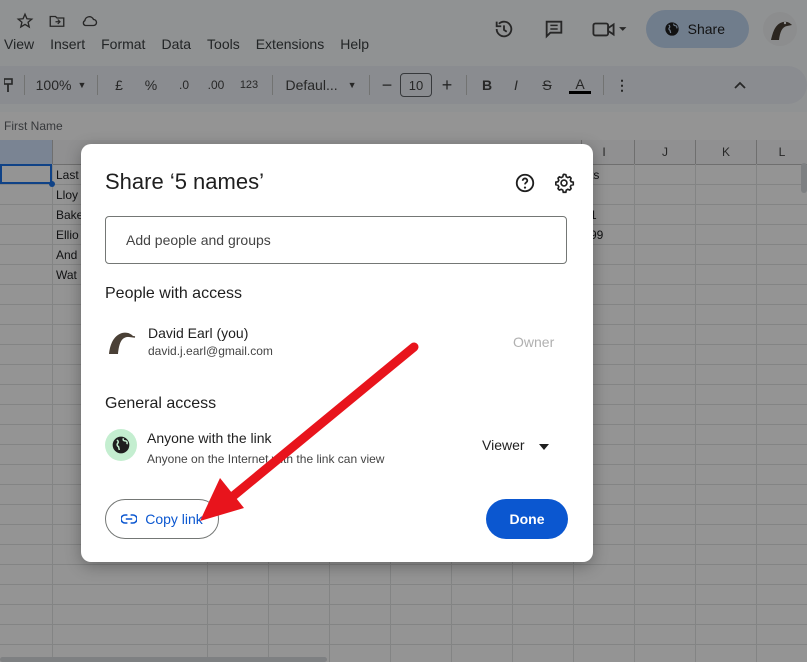  I want to click on access-level-select: Viewer, so click(515, 445).